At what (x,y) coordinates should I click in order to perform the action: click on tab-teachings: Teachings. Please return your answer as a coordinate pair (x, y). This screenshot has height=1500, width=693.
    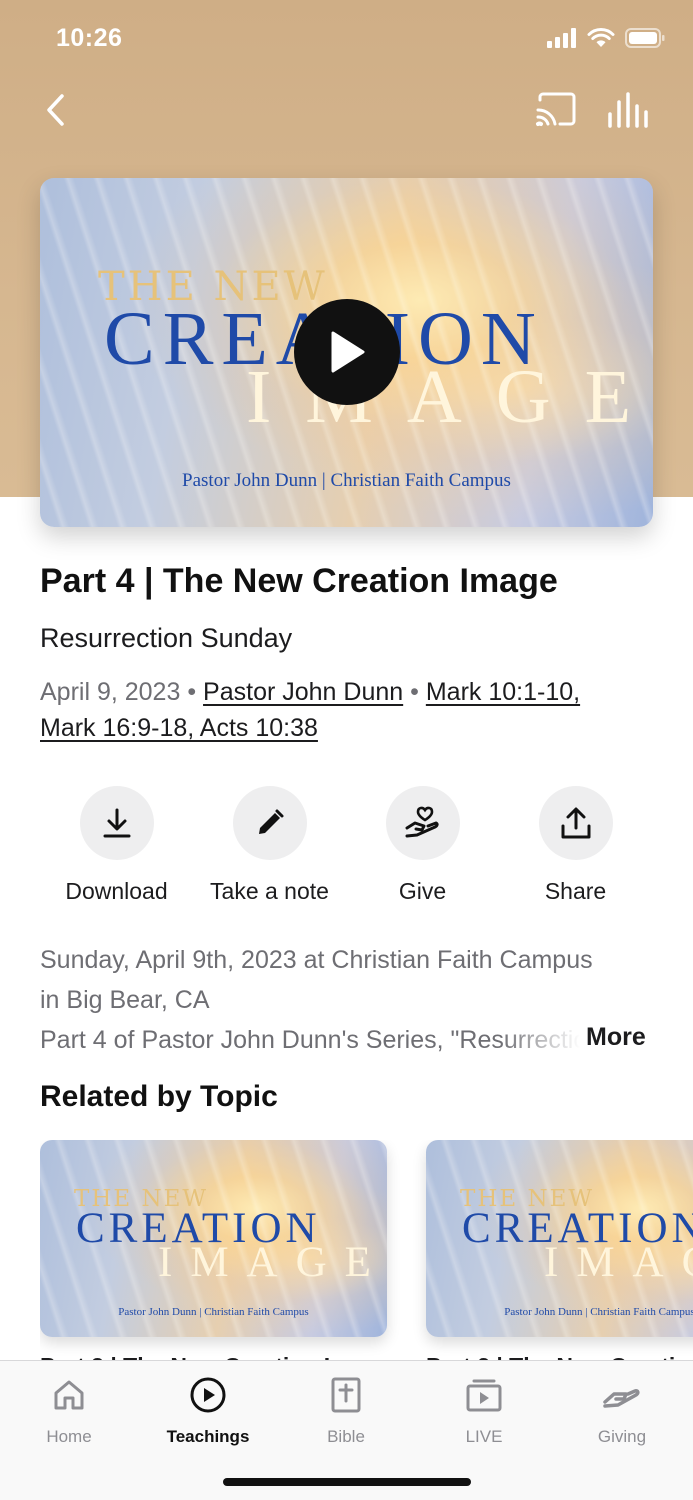
    Looking at the image, I should click on (208, 1411).